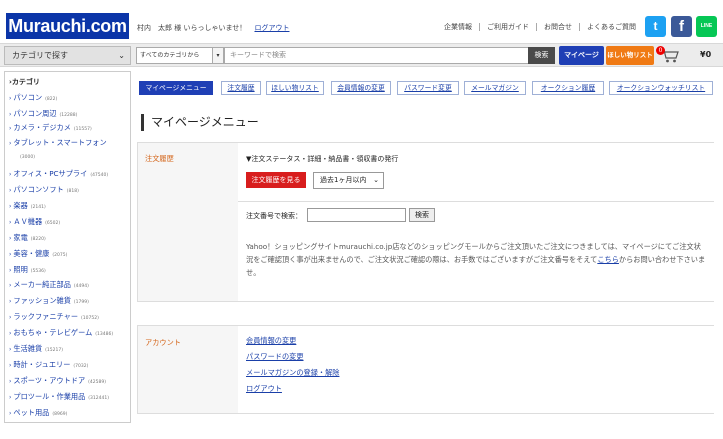 This screenshot has width=723, height=439. Describe the element at coordinates (361, 88) in the screenshot. I see `tab-item: 会員情報の変更` at that location.